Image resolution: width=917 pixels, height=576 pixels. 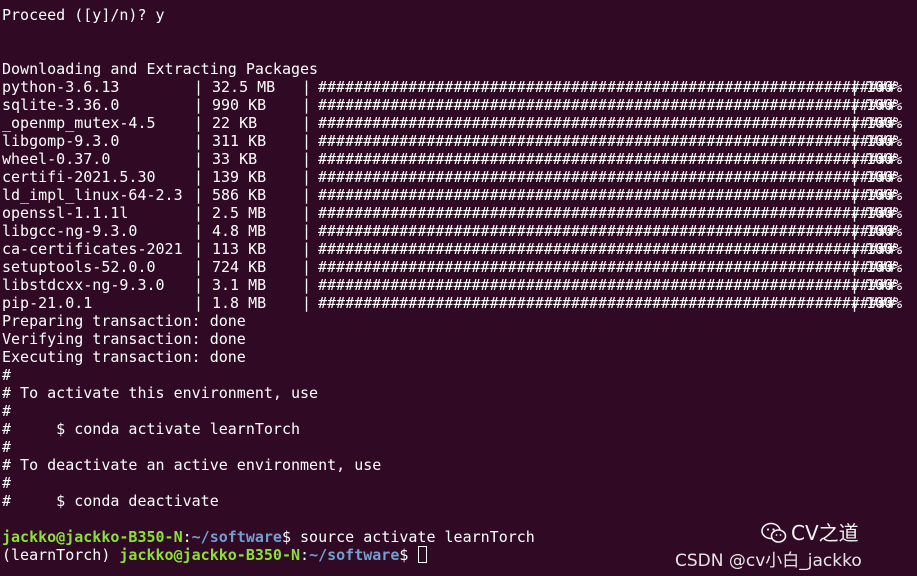 What do you see at coordinates (65, 213) in the screenshot?
I see `package-name: openssl-1.1.1l` at bounding box center [65, 213].